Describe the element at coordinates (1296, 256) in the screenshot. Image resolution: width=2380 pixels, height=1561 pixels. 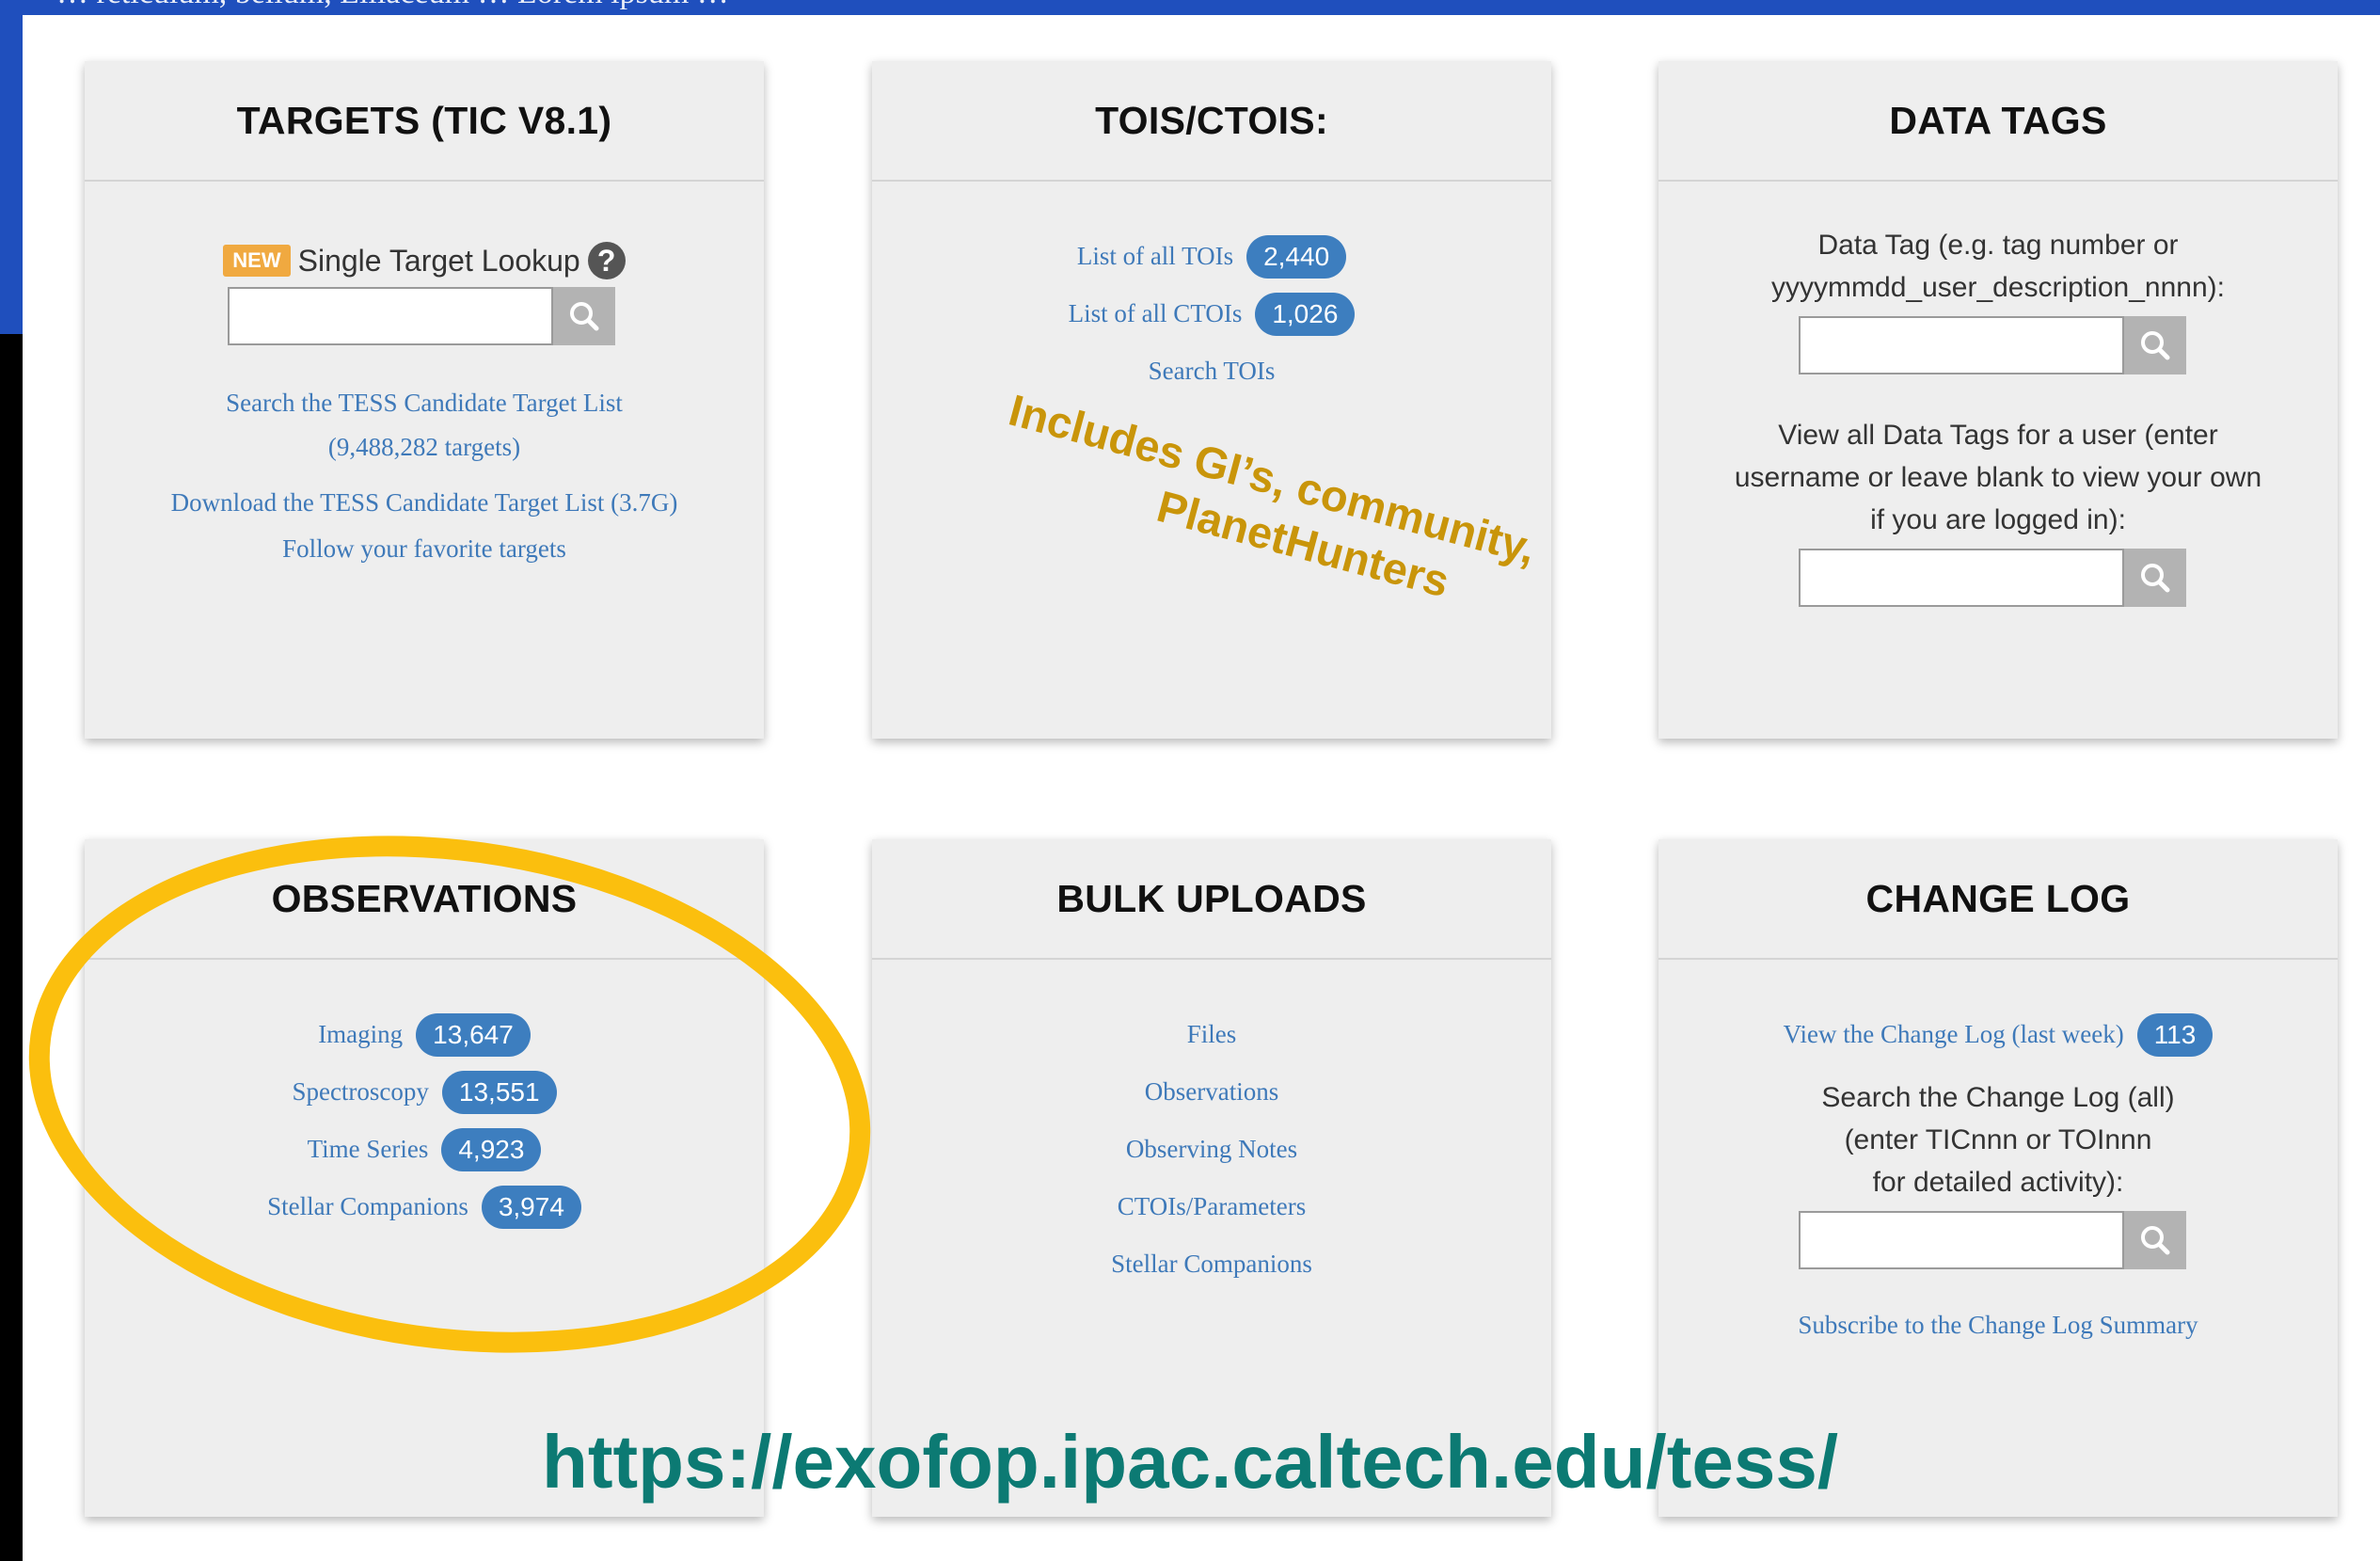
I see `toi-count-badge: 2,440` at that location.